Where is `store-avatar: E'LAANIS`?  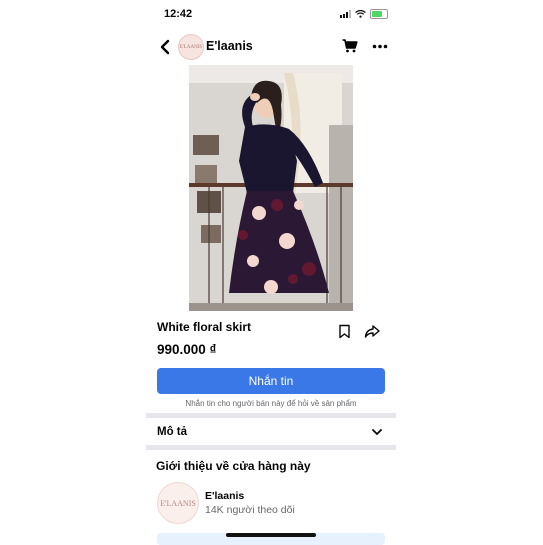
store-avatar: E'LAANIS is located at coordinates (191, 47).